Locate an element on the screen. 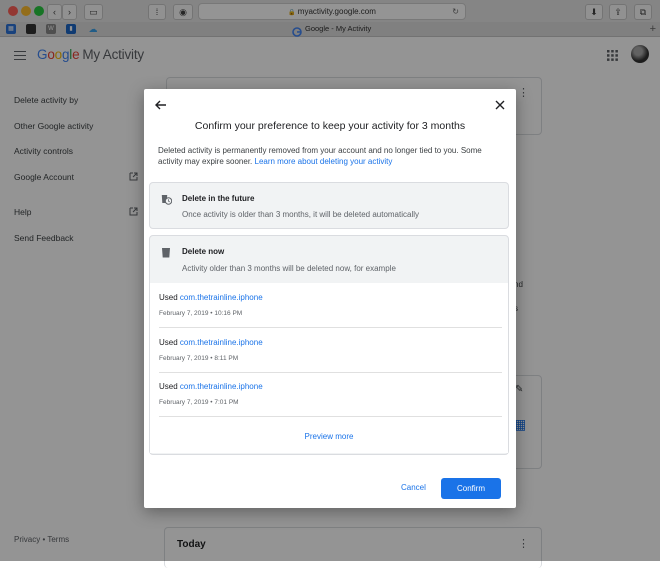  back-arrow-icon is located at coordinates (161, 105).